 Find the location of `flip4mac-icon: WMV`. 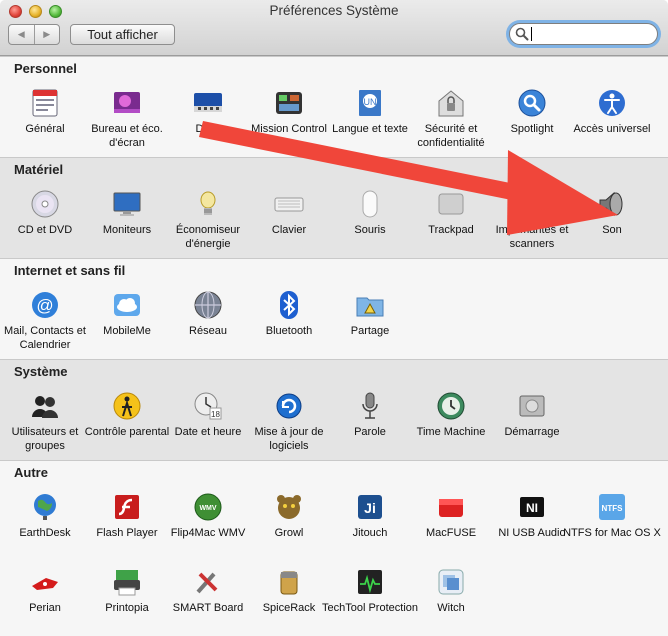

flip4mac-icon: WMV is located at coordinates (208, 507).